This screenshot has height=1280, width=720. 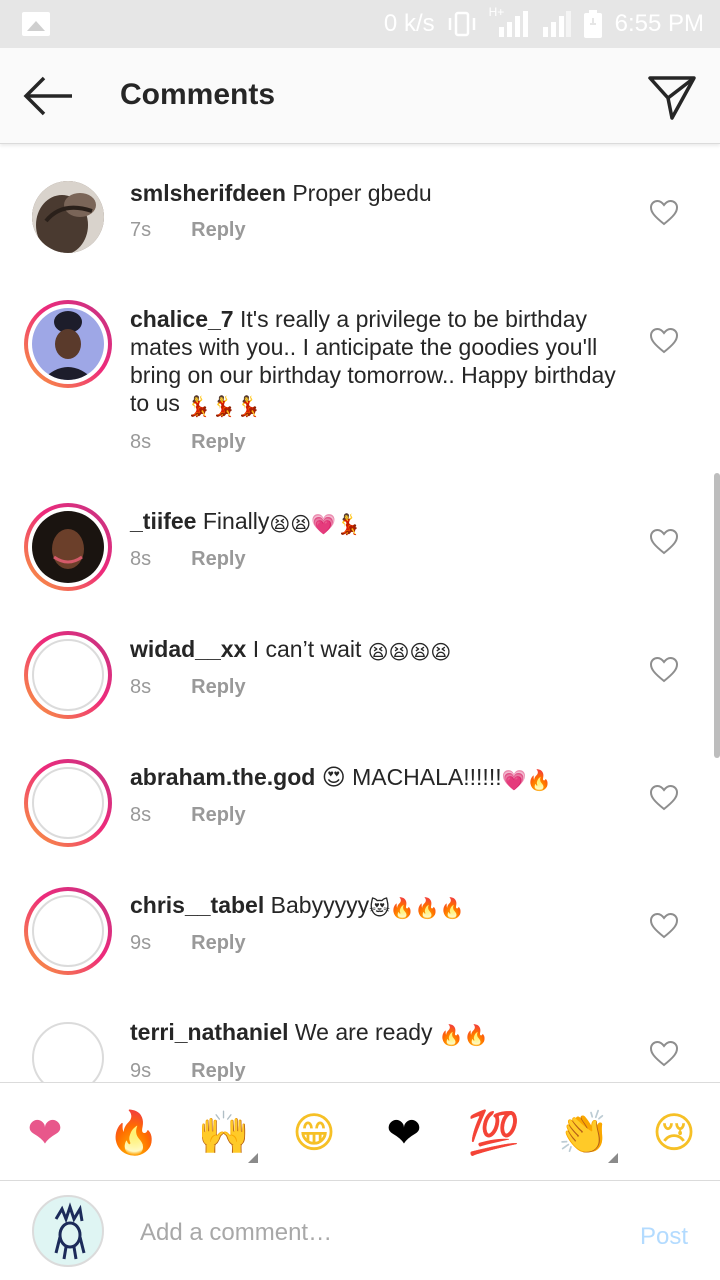 What do you see at coordinates (314, 1133) in the screenshot?
I see `emoji-grin-button: 😁` at bounding box center [314, 1133].